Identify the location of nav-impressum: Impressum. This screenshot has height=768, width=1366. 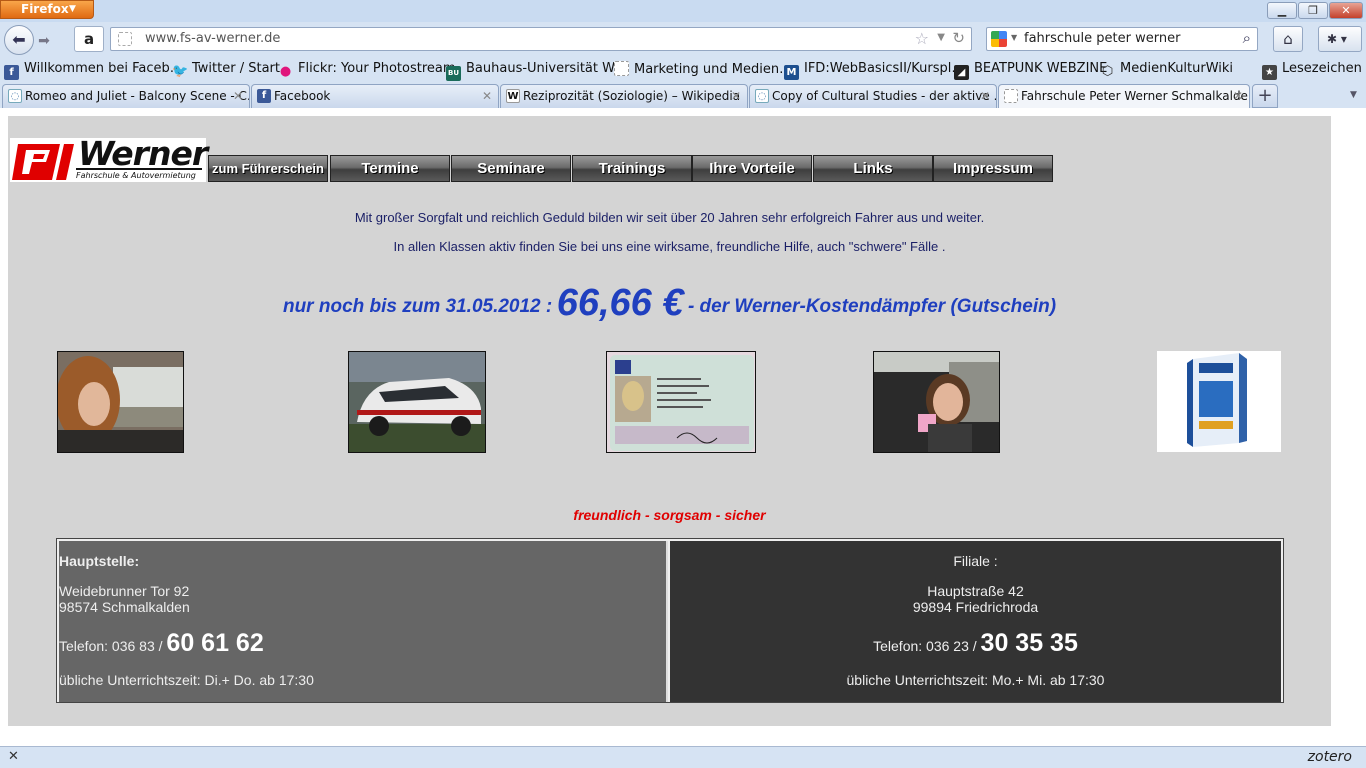
(993, 168).